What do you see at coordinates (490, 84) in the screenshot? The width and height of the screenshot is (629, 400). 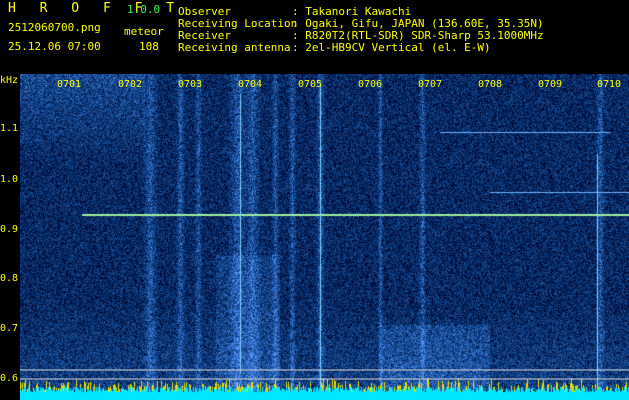 I see `x-tick-label: 0708` at bounding box center [490, 84].